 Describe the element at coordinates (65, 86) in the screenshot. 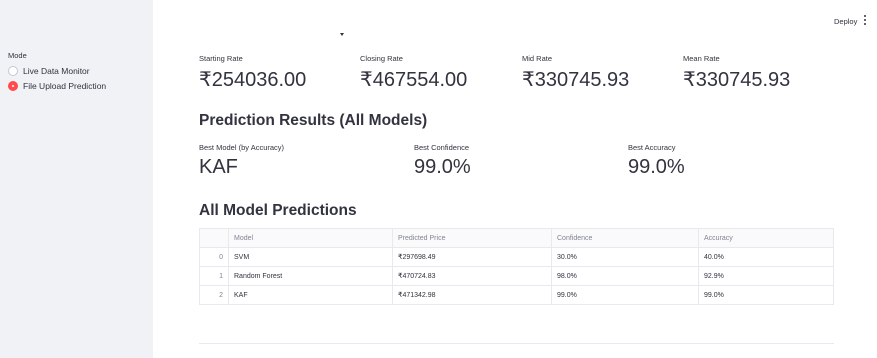

I see `radio-label: File Upload Prediction` at that location.